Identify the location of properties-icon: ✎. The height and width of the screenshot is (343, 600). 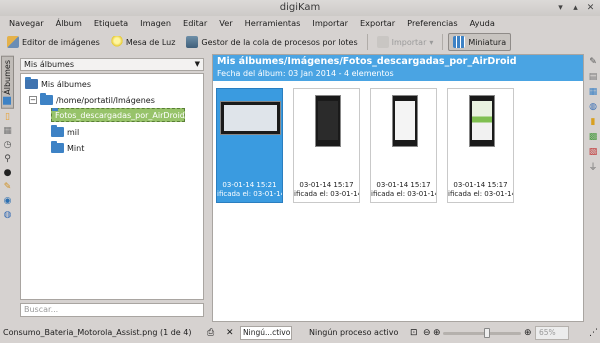
(593, 61).